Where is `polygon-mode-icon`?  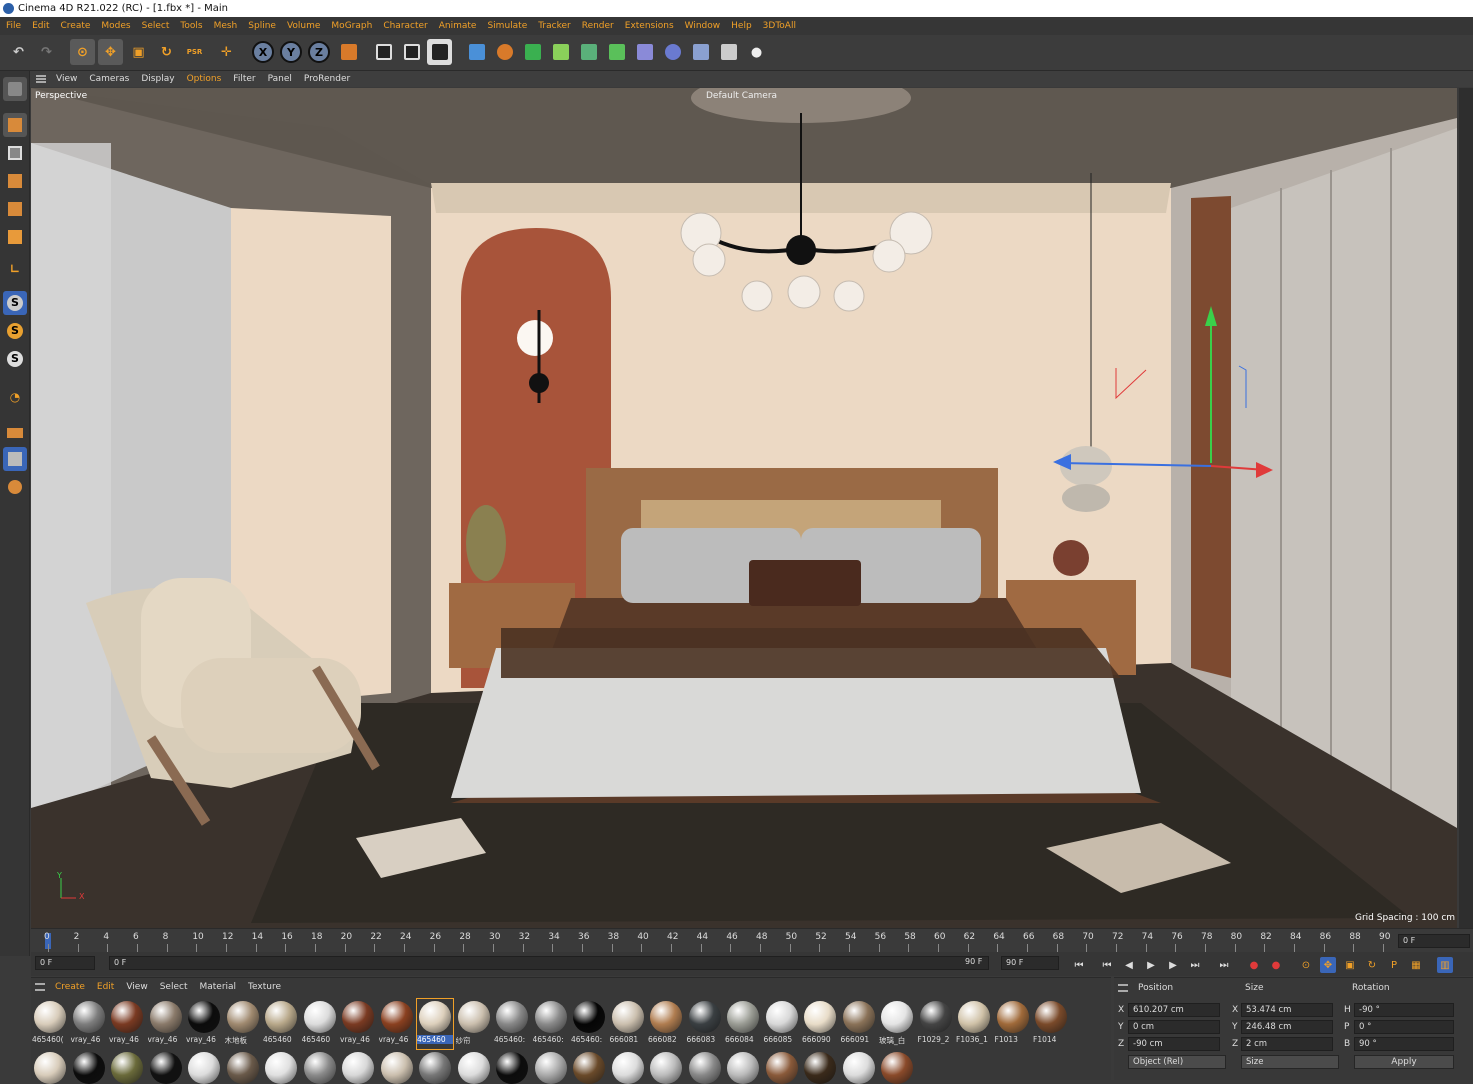
polygon-mode-icon is located at coordinates (15, 237).